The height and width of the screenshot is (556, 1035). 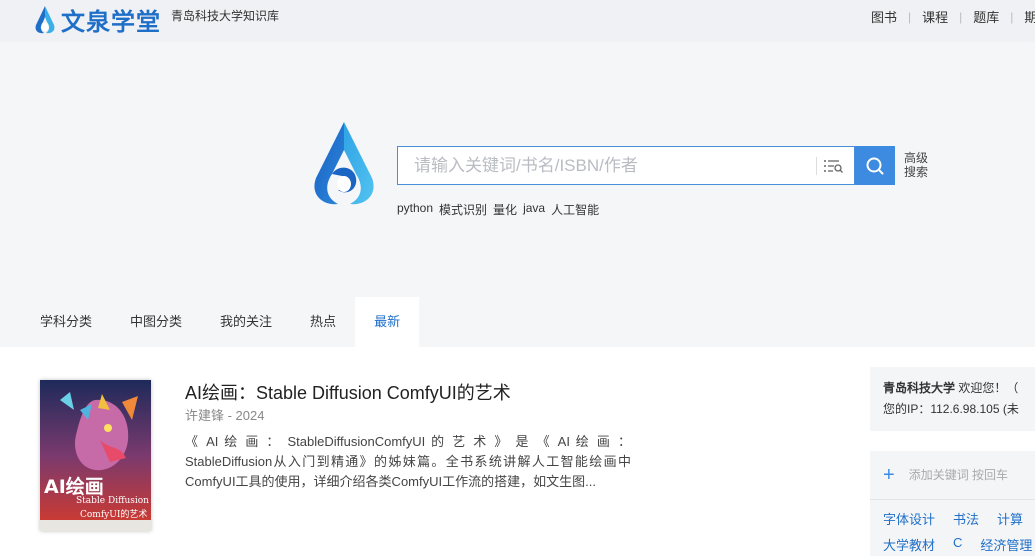 What do you see at coordinates (884, 16) in the screenshot?
I see `nav-books: 图书` at bounding box center [884, 16].